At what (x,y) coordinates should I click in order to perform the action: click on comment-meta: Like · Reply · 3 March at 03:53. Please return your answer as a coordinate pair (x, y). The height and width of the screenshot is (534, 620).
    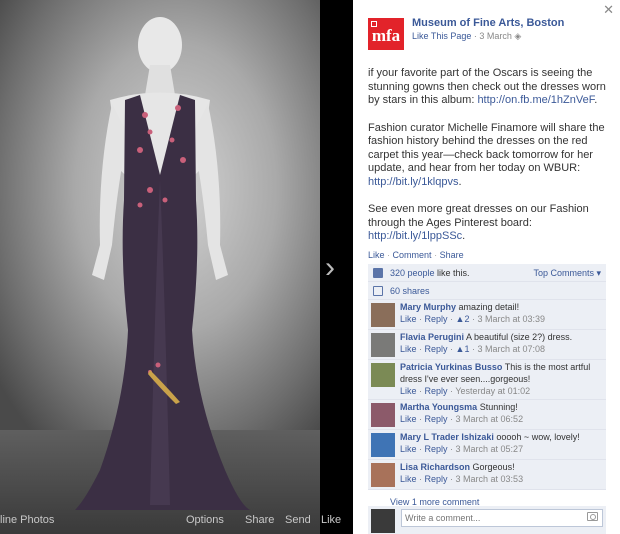
    Looking at the image, I should click on (462, 479).